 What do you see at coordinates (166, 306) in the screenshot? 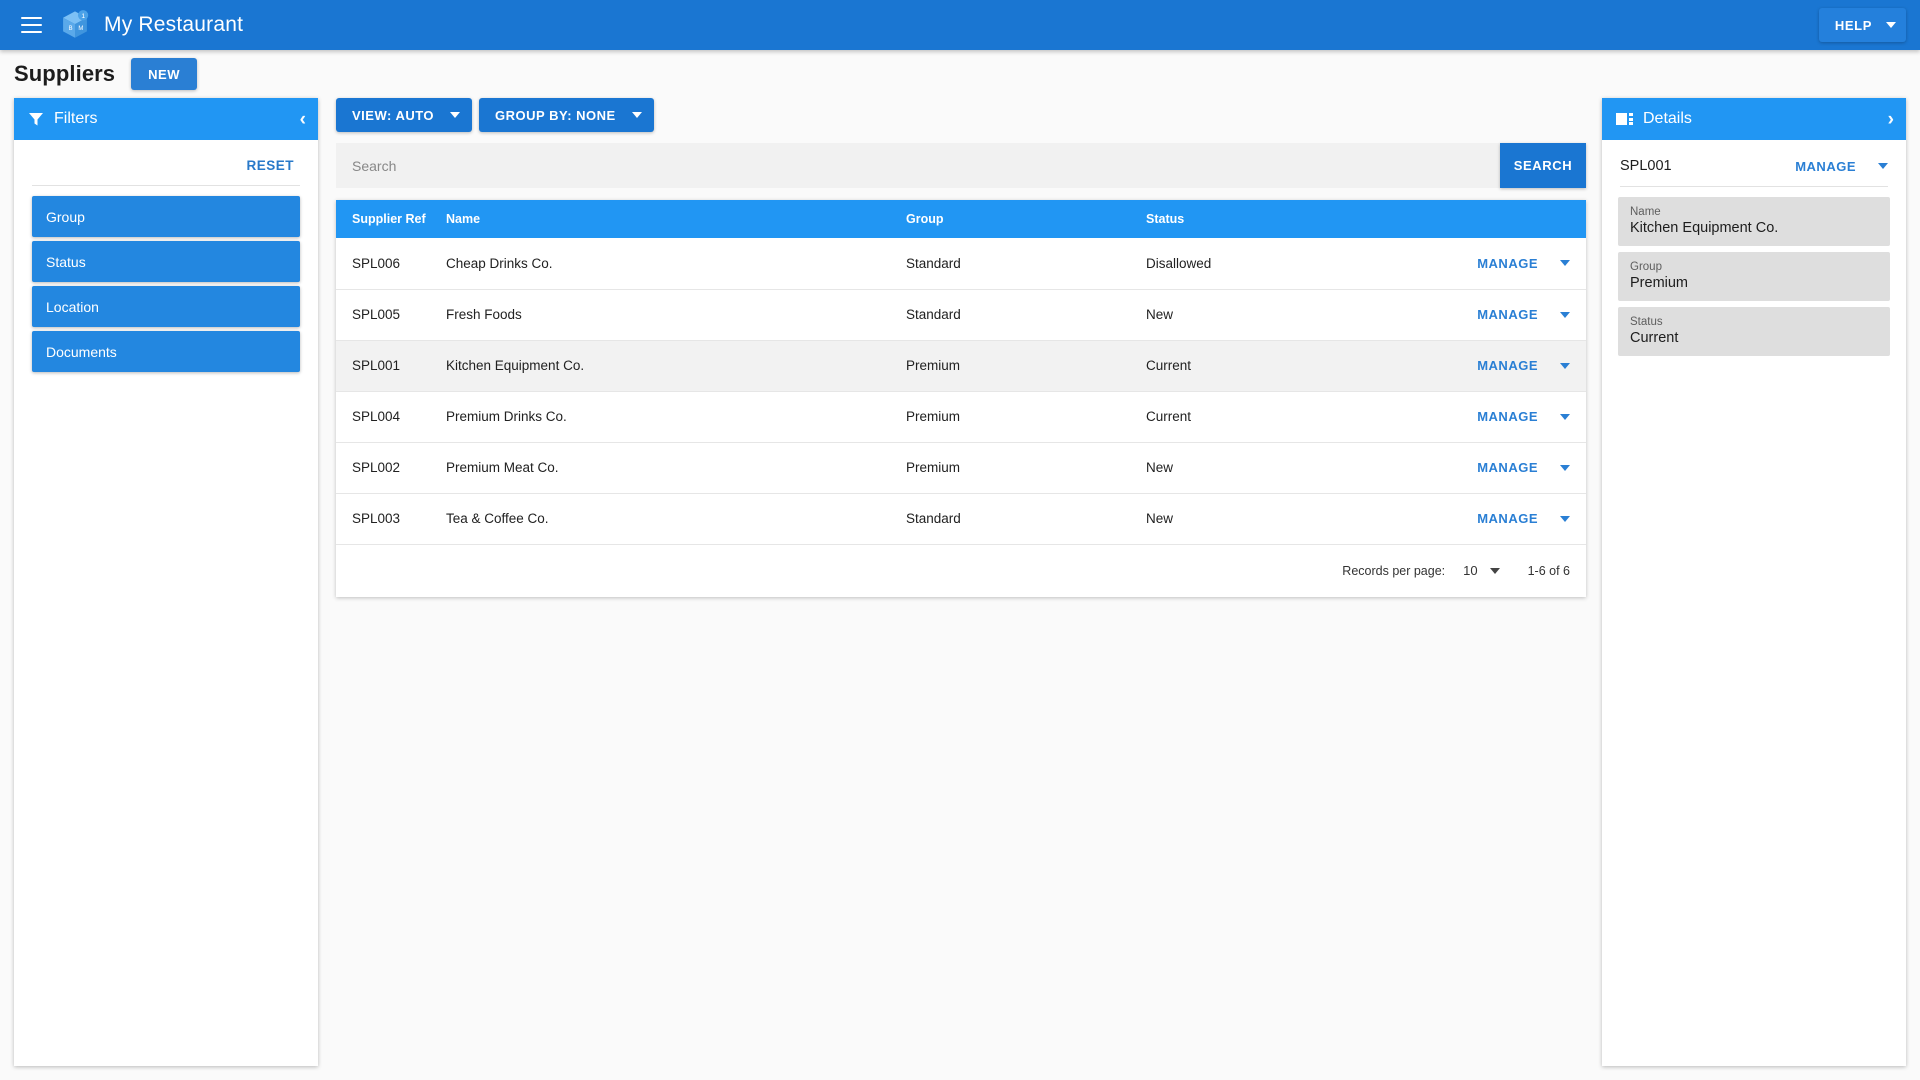
I see `filter-item-location: Location` at bounding box center [166, 306].